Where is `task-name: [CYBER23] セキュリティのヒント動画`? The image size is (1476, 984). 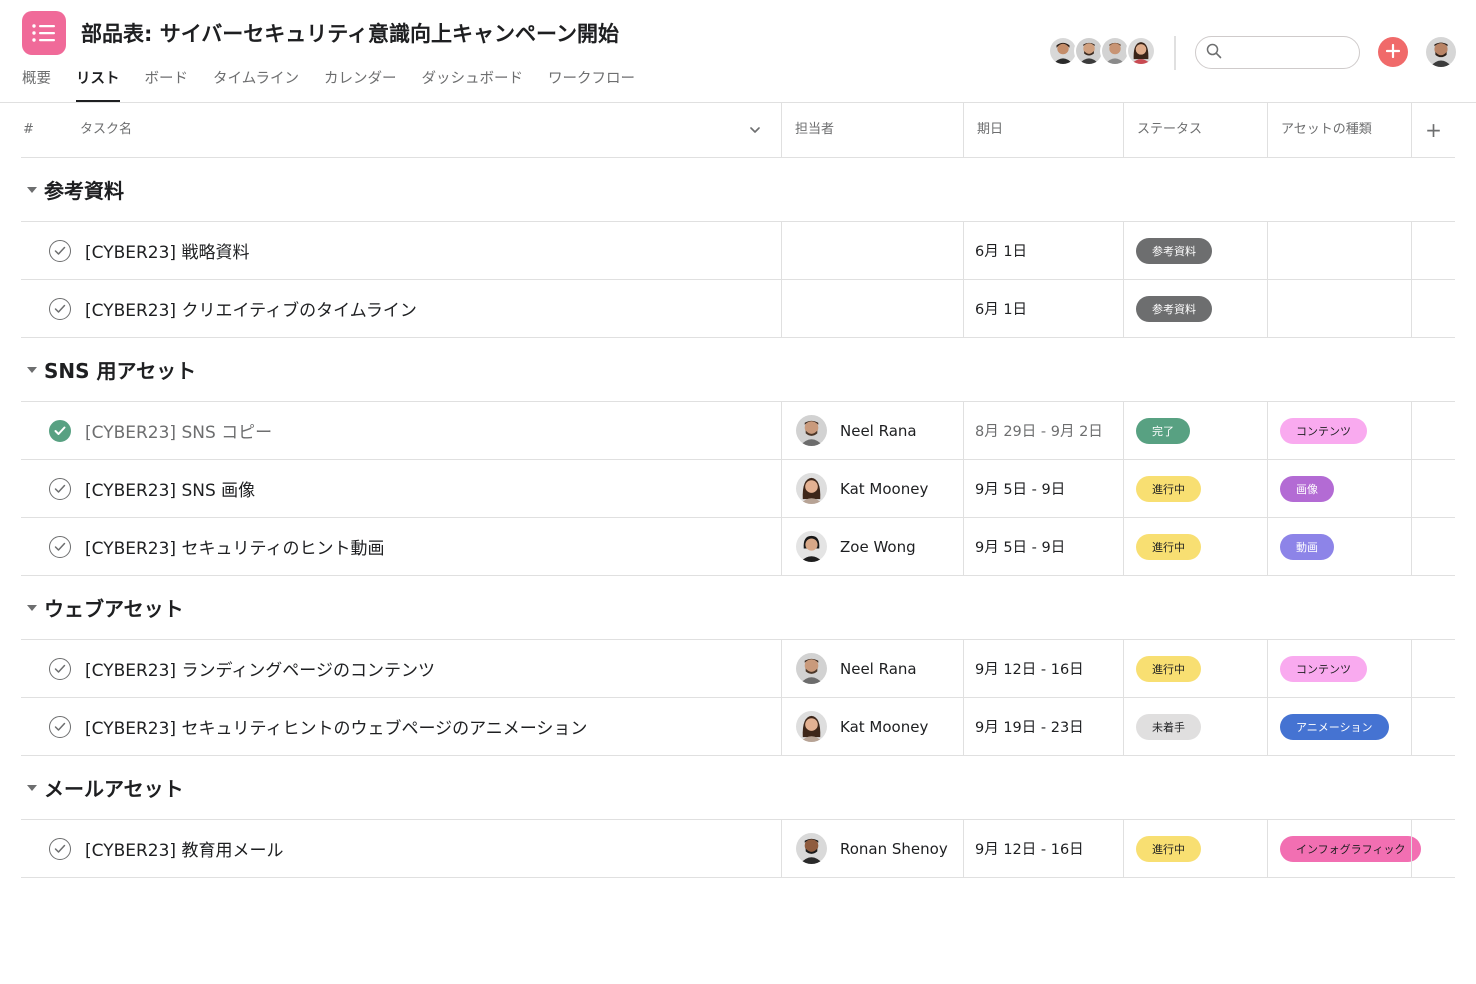
task-name: [CYBER23] セキュリティのヒント動画 is located at coordinates (234, 546).